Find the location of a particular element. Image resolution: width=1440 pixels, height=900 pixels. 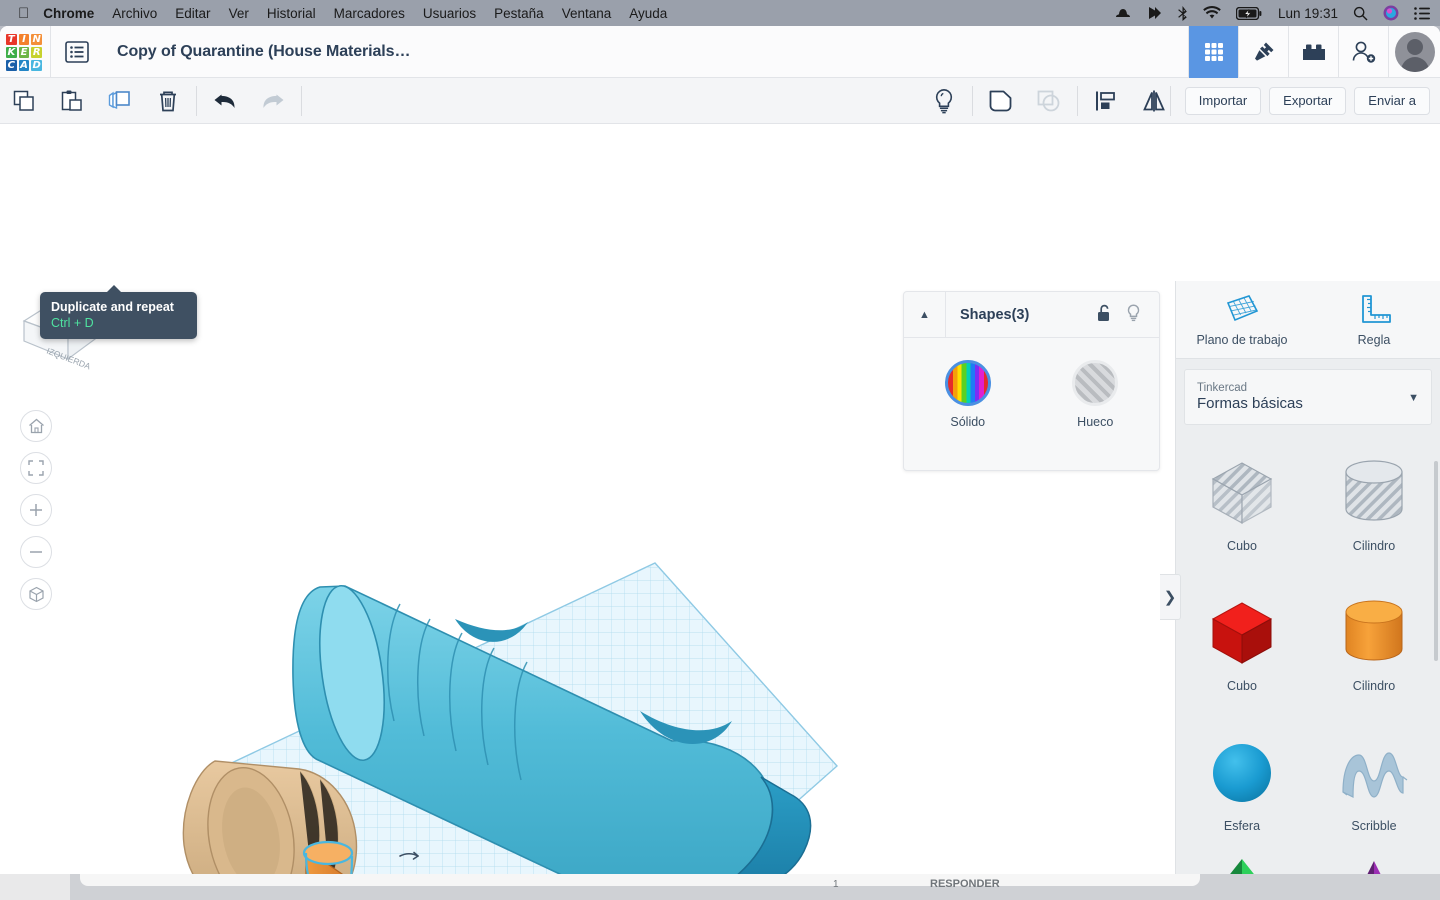

menu-item-usuarios: Usuarios is located at coordinates (449, 13).